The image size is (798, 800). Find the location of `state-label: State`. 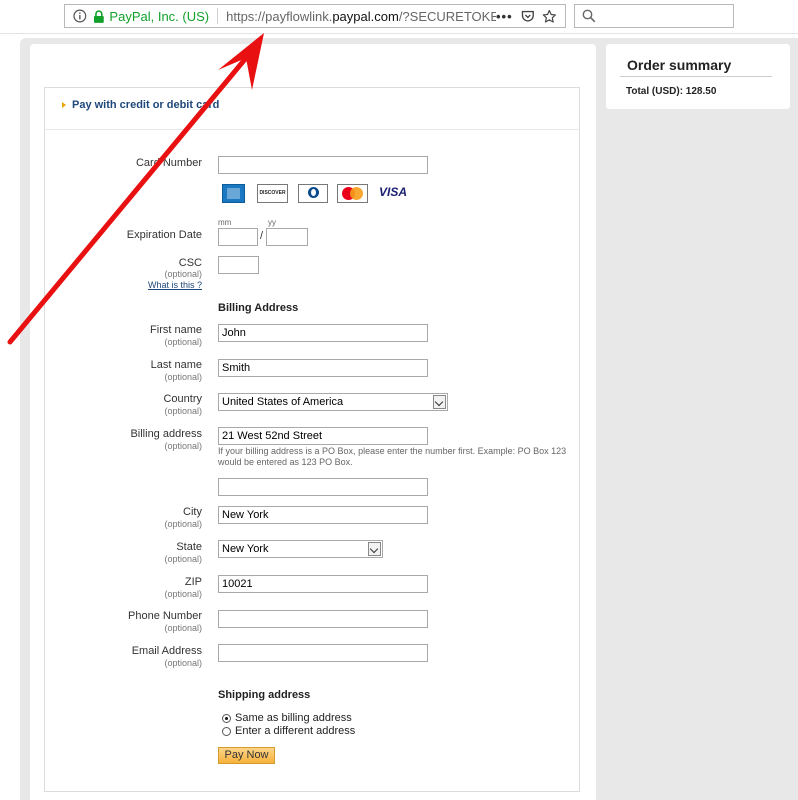

state-label: State is located at coordinates (189, 547).